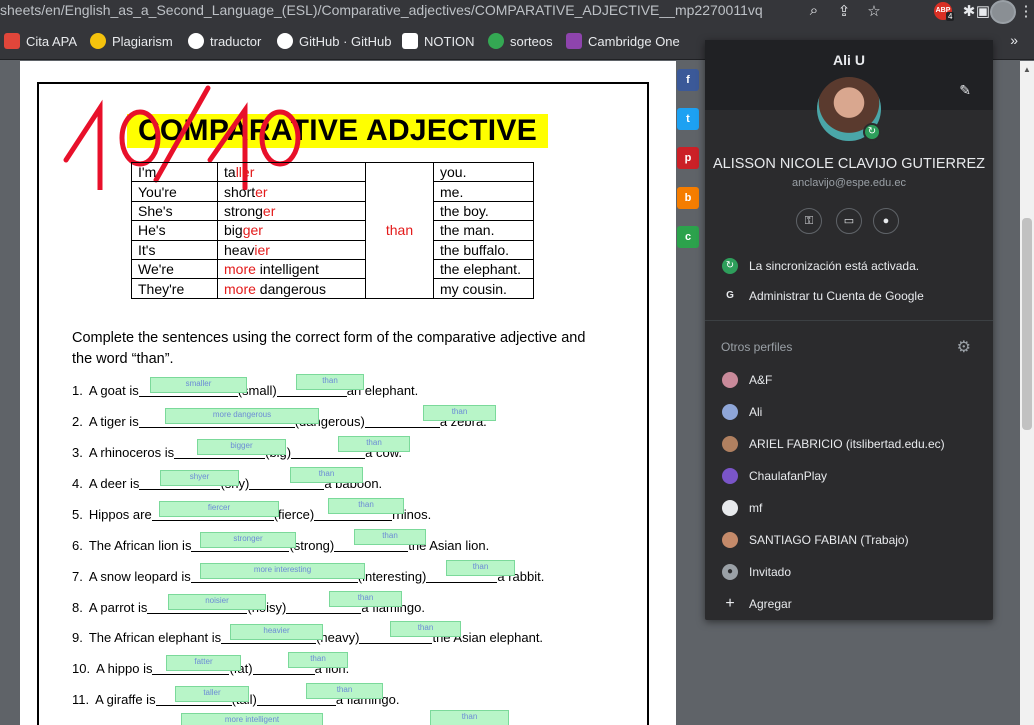 This screenshot has width=1034, height=725. I want to click on table-row: They're more dangerous my cousin., so click(332, 288).